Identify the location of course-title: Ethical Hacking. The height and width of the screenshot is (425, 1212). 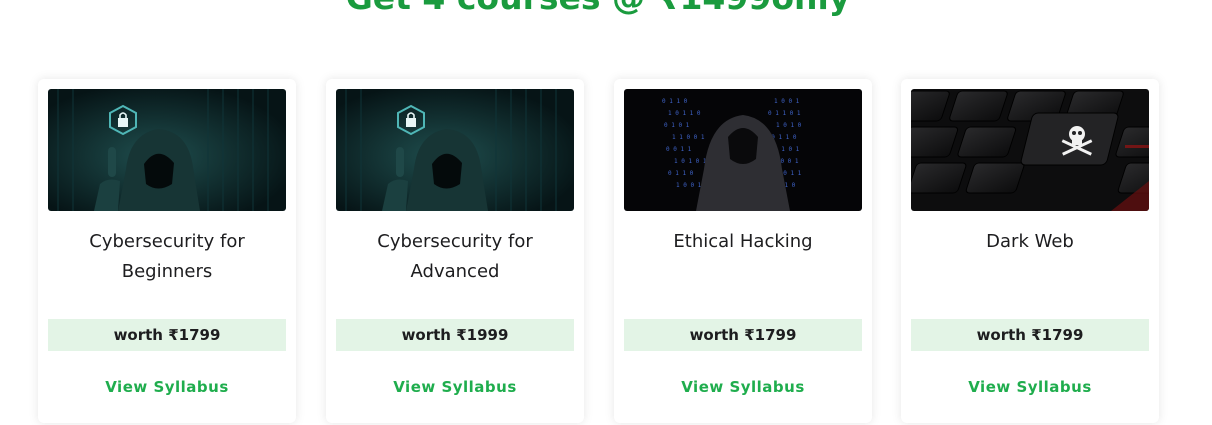
(743, 242).